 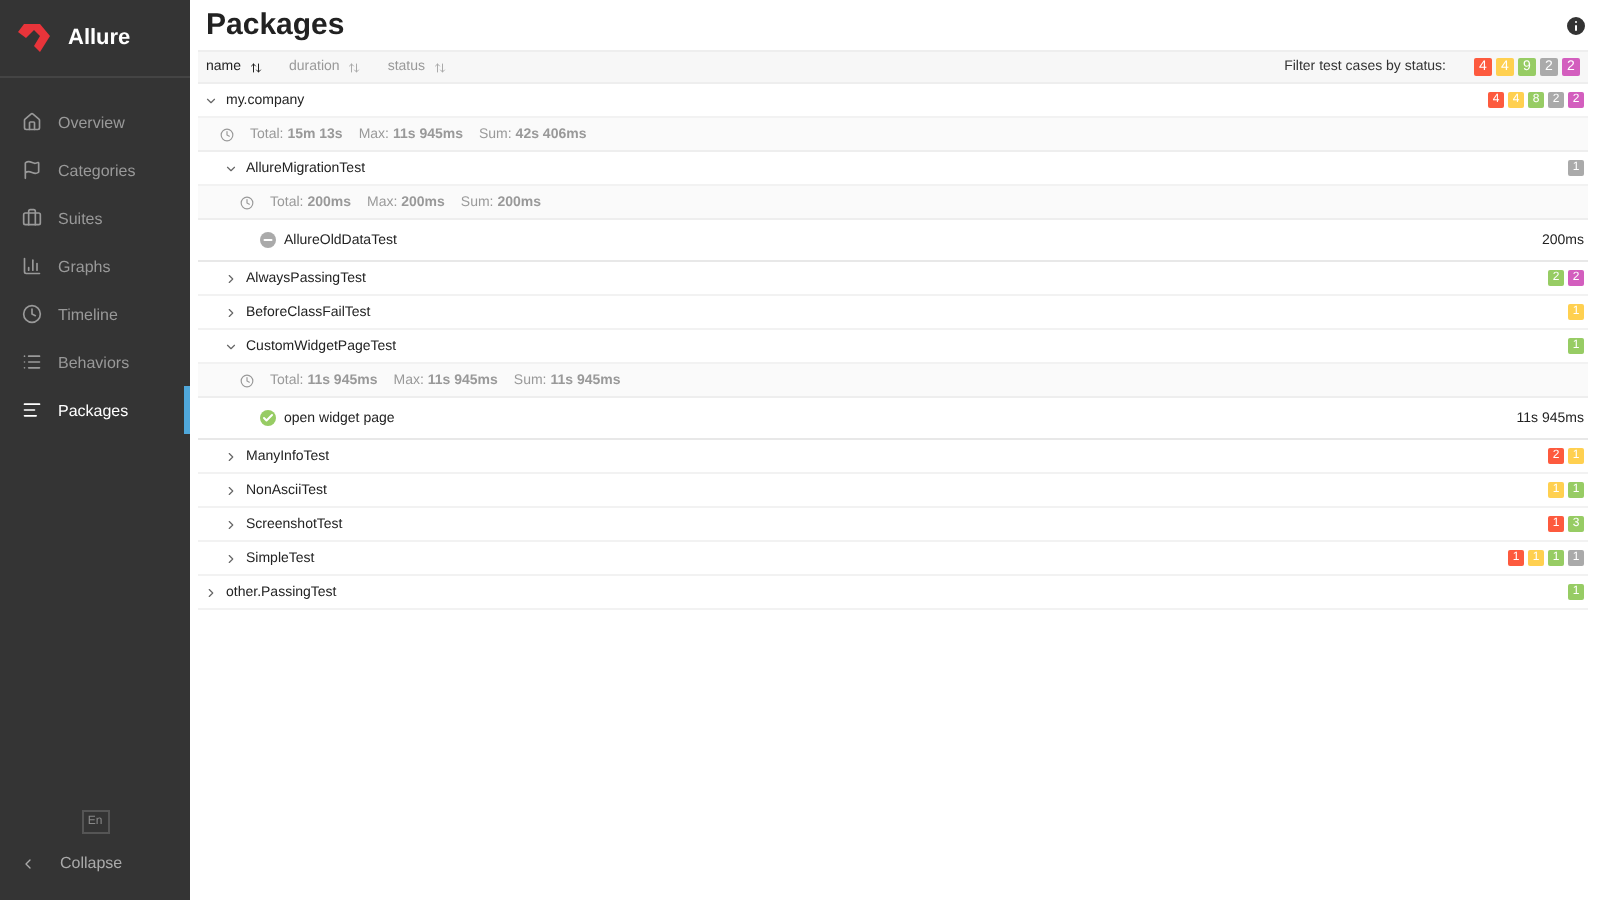 What do you see at coordinates (32, 410) in the screenshot?
I see `lines-icon` at bounding box center [32, 410].